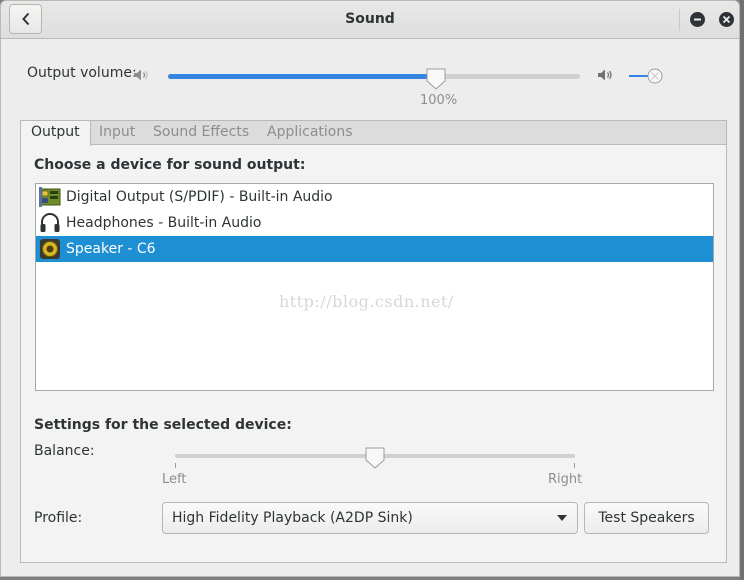 This screenshot has height=580, width=744. I want to click on tab-sound-effects: Sound Effects, so click(201, 133).